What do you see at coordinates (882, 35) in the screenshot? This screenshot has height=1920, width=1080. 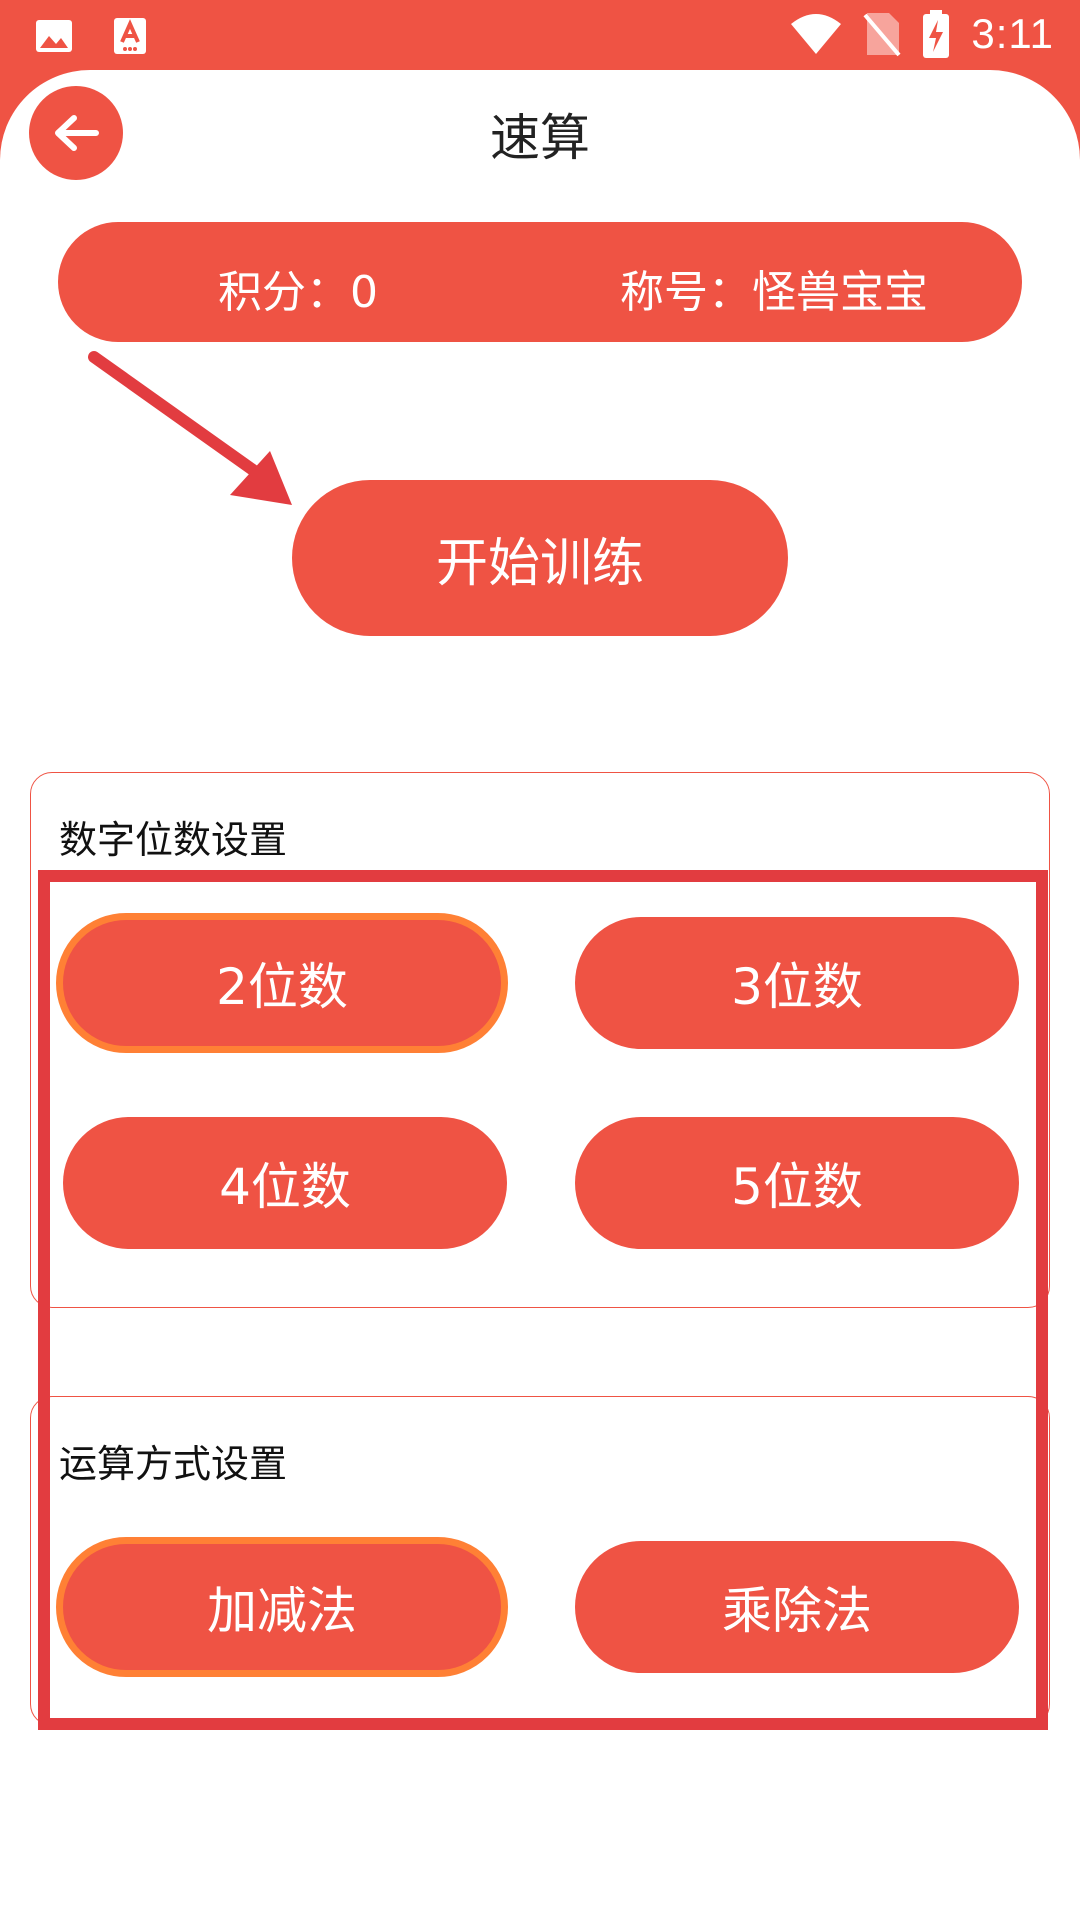 I see `no-sim-icon` at bounding box center [882, 35].